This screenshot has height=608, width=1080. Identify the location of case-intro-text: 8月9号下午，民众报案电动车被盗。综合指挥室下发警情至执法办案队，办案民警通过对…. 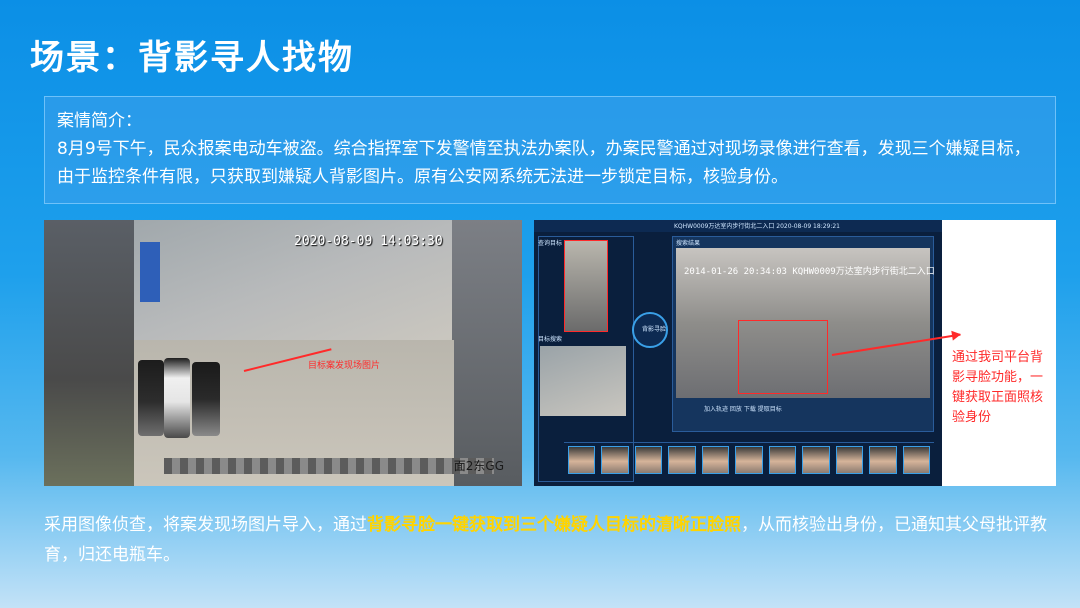
(544, 163).